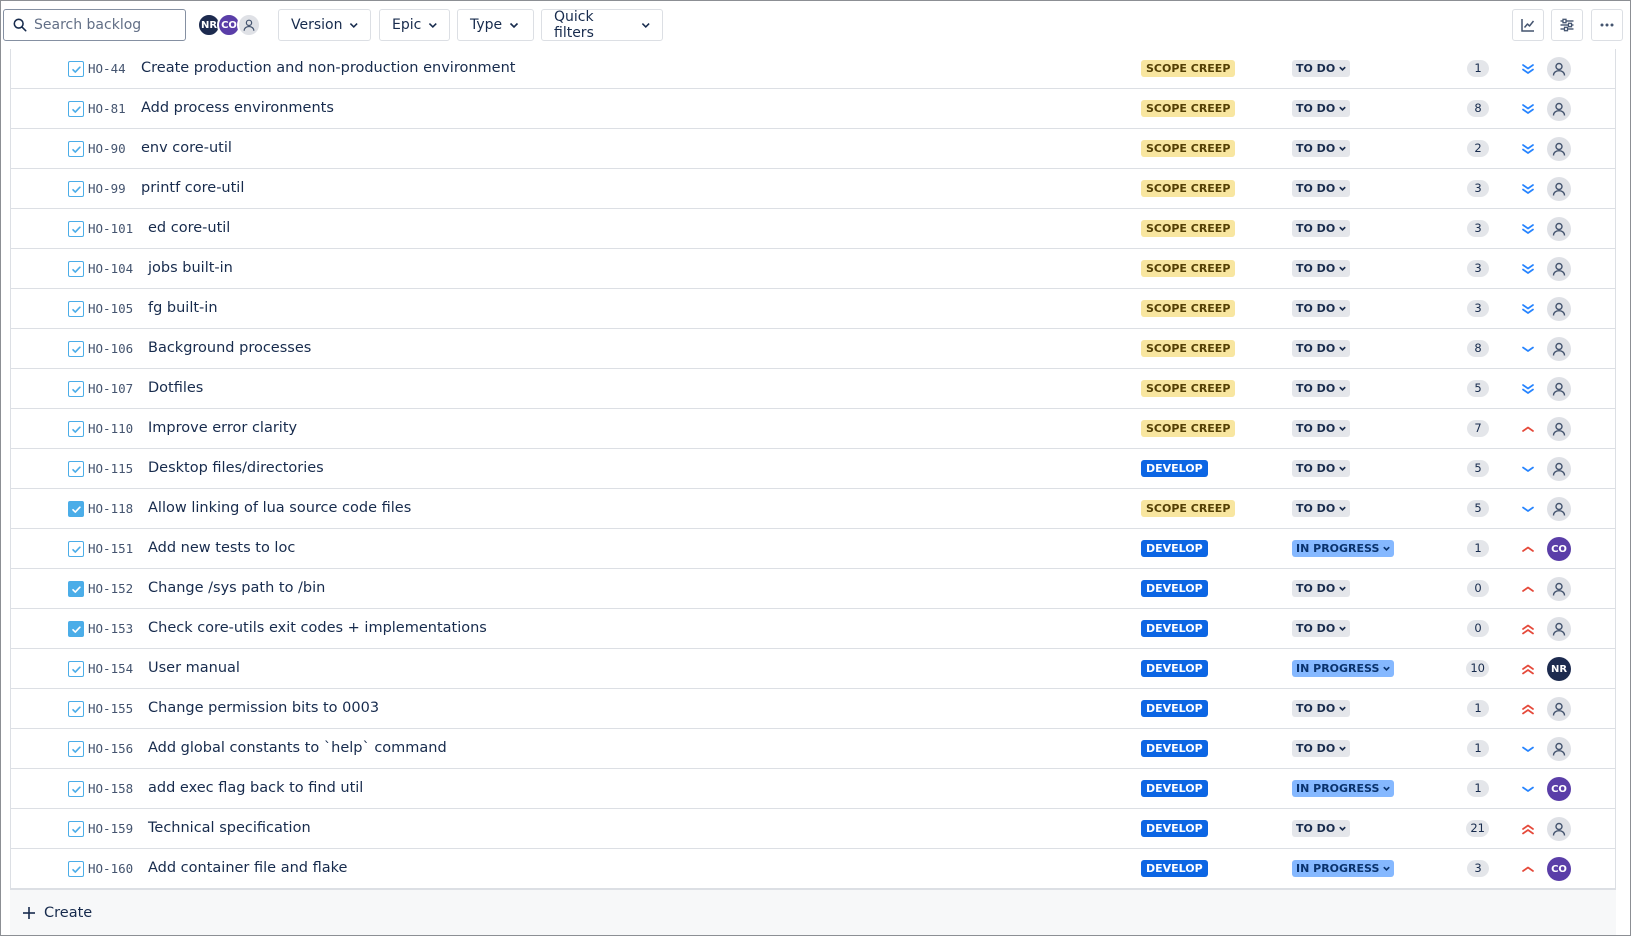  Describe the element at coordinates (813, 269) in the screenshot. I see `backlog-row: HO-104 jobs built-in SCOPE CREEP TO DO 3` at that location.